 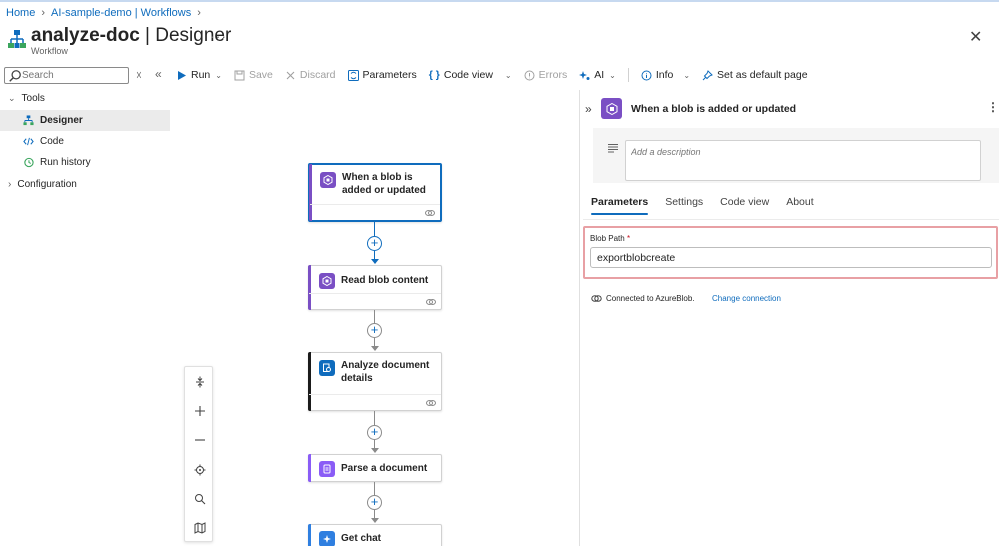 I want to click on parameters-button: Parameters, so click(x=382, y=75).